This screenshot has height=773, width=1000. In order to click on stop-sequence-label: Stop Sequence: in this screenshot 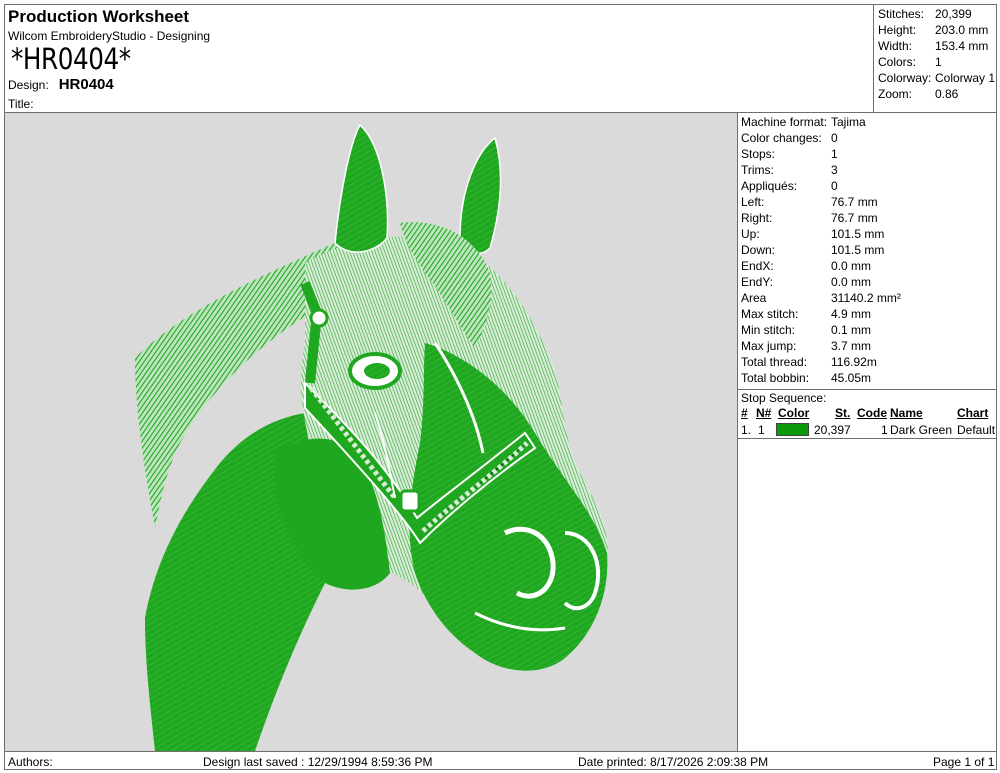, I will do `click(867, 397)`.